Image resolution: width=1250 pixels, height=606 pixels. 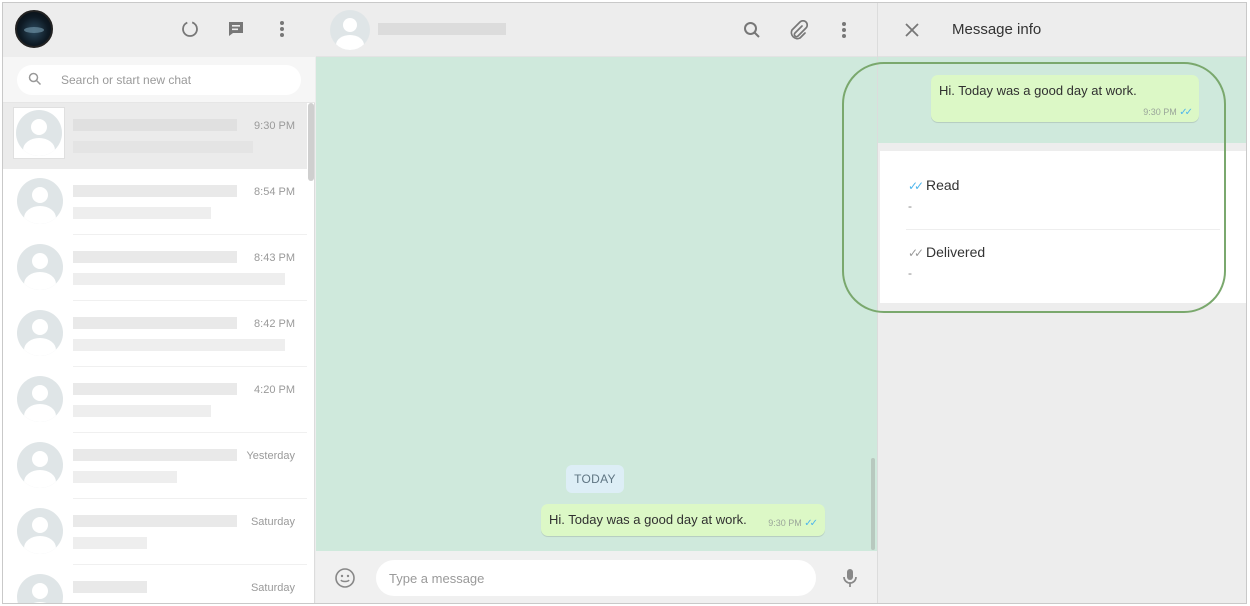 I want to click on mic-icon, so click(x=850, y=578).